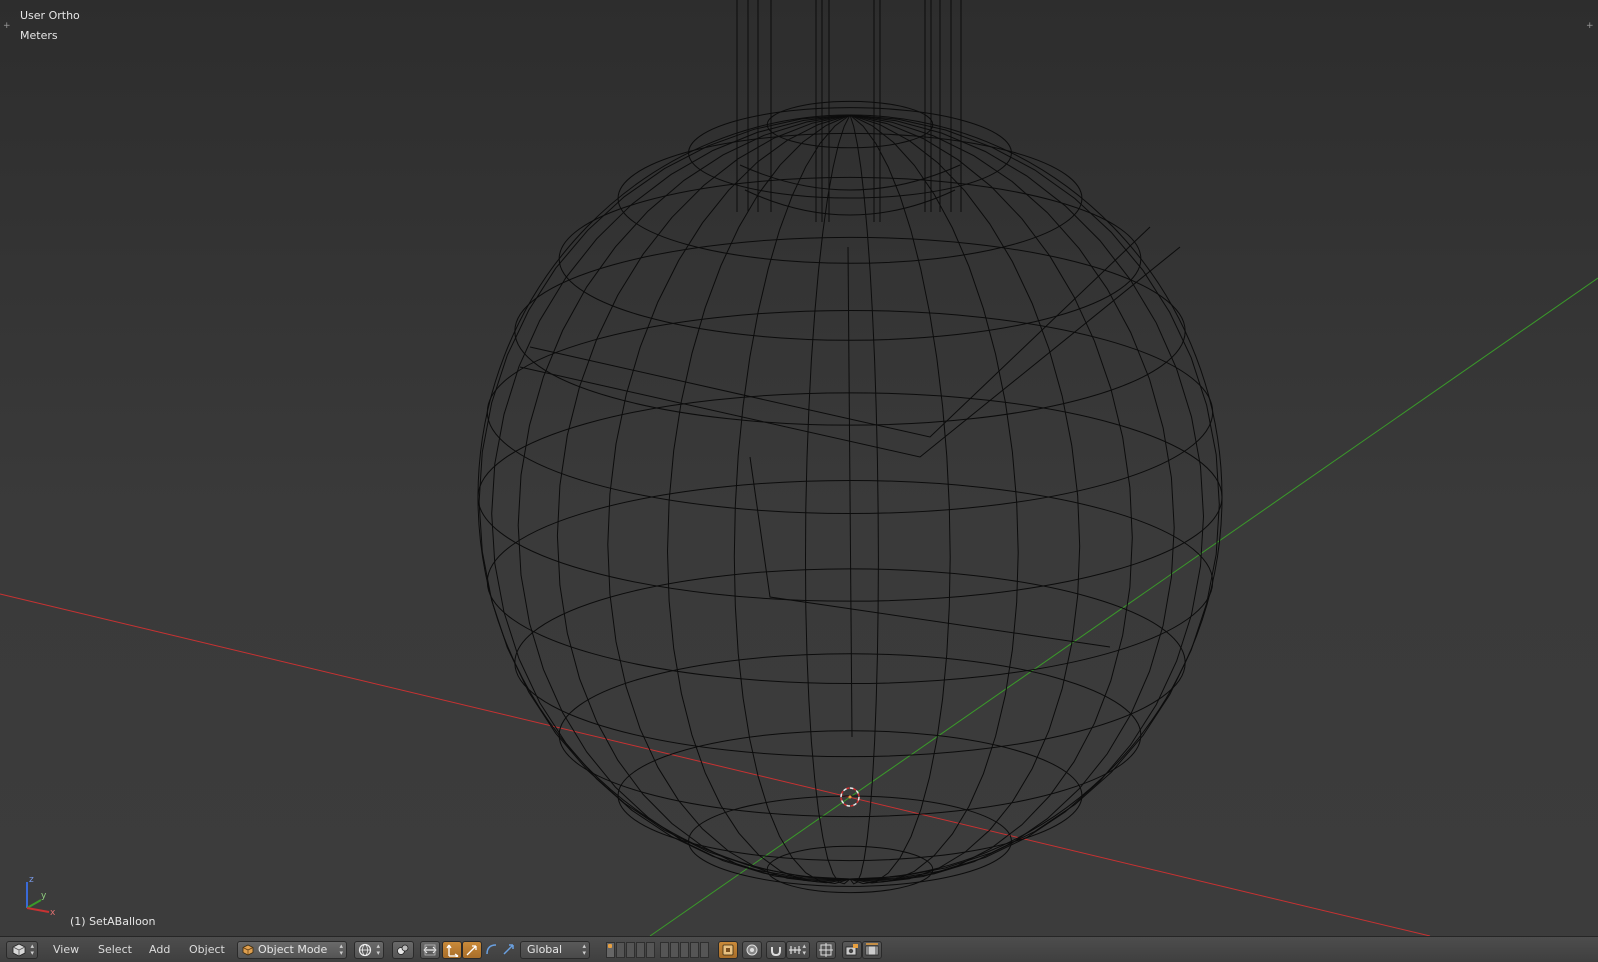 Image resolution: width=1598 pixels, height=962 pixels. What do you see at coordinates (795, 950) in the screenshot?
I see `snap-element-icon` at bounding box center [795, 950].